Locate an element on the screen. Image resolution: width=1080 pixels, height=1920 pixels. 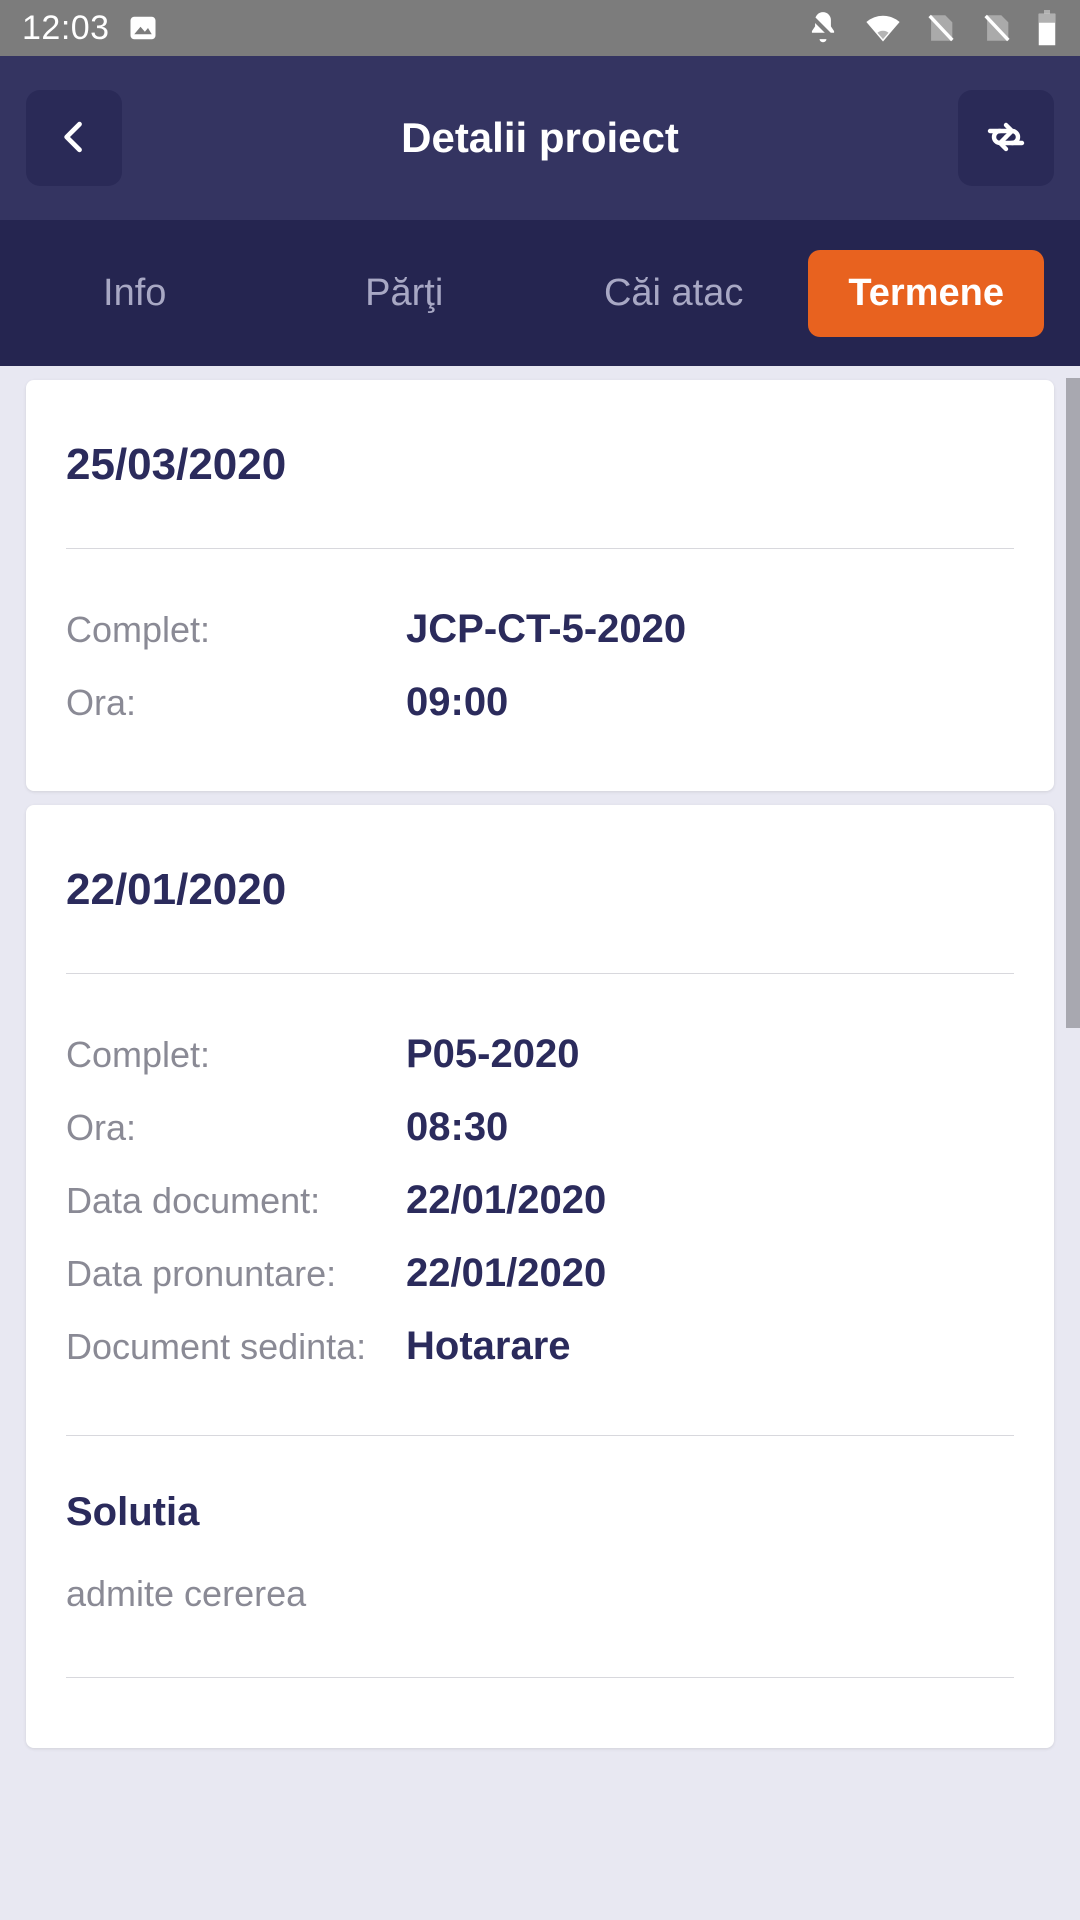
scrollbar-thumb is located at coordinates (1073, 703).